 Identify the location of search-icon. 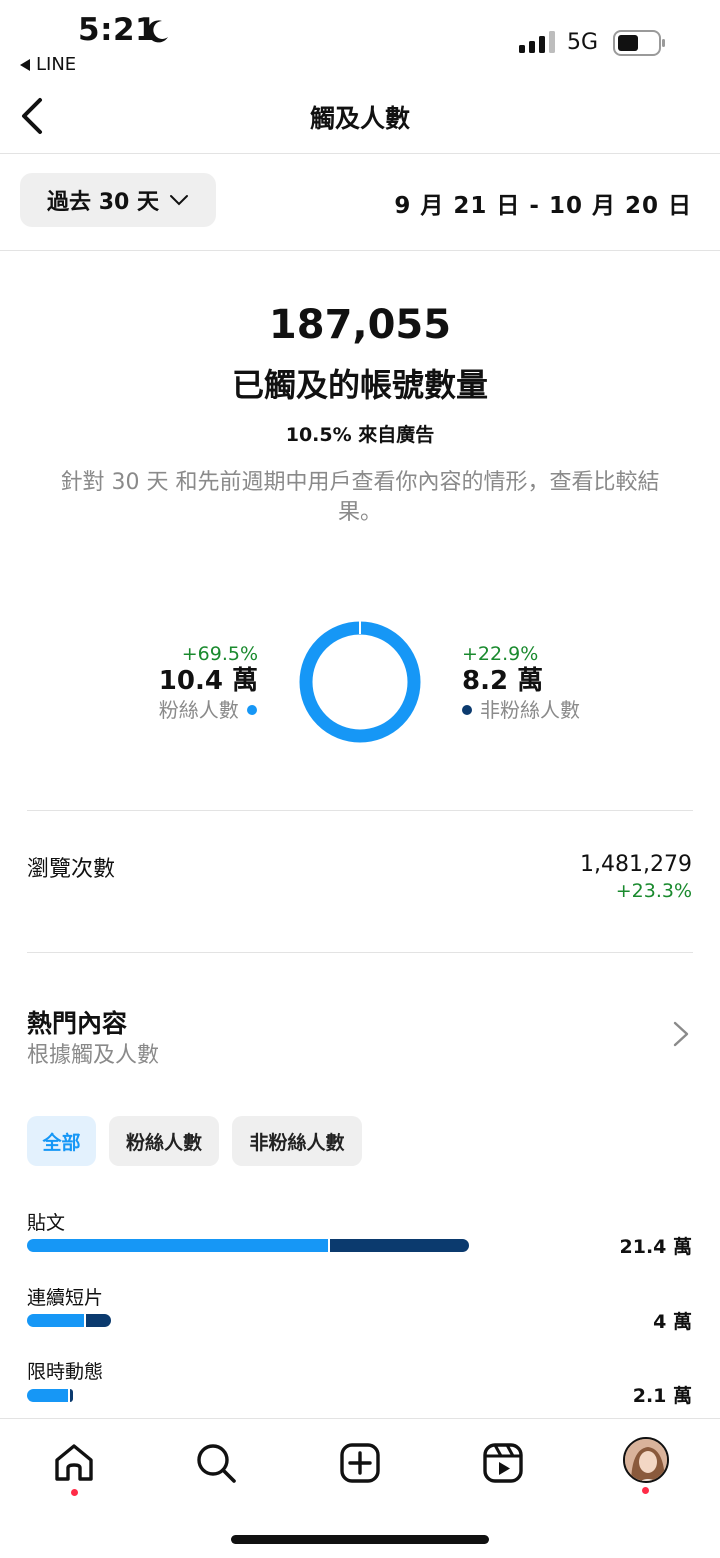
(216, 1463).